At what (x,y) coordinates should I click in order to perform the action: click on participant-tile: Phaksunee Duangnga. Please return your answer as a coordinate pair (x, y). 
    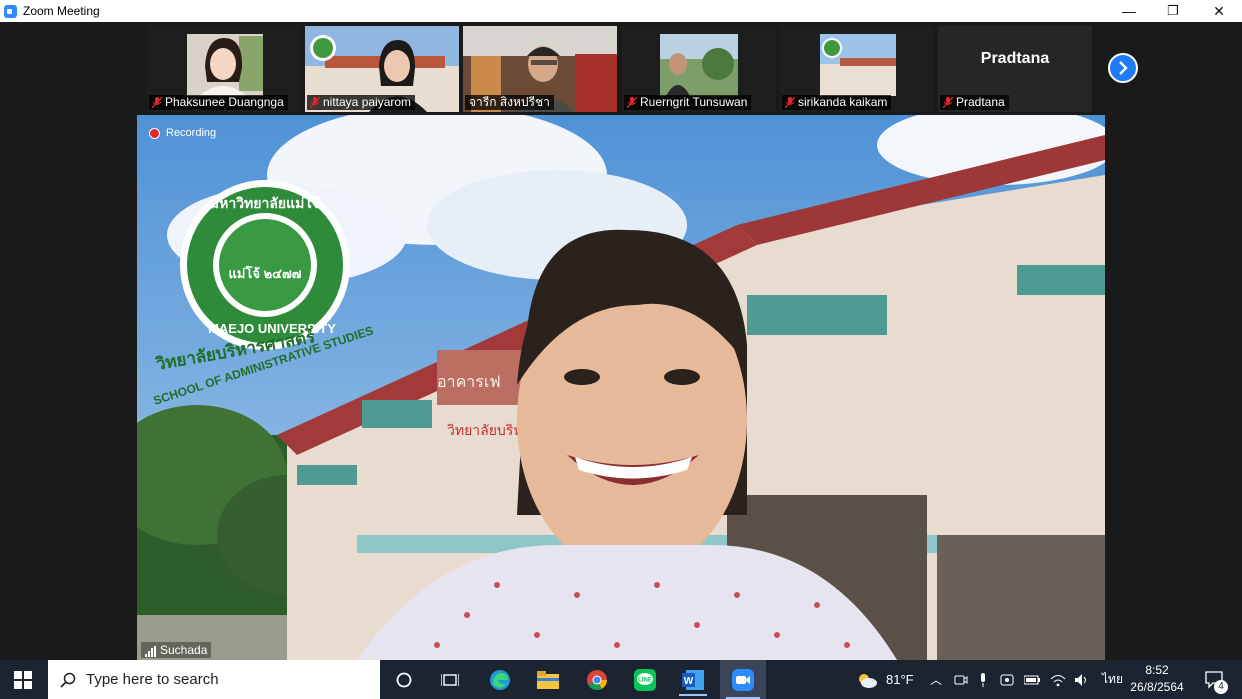
    Looking at the image, I should click on (224, 69).